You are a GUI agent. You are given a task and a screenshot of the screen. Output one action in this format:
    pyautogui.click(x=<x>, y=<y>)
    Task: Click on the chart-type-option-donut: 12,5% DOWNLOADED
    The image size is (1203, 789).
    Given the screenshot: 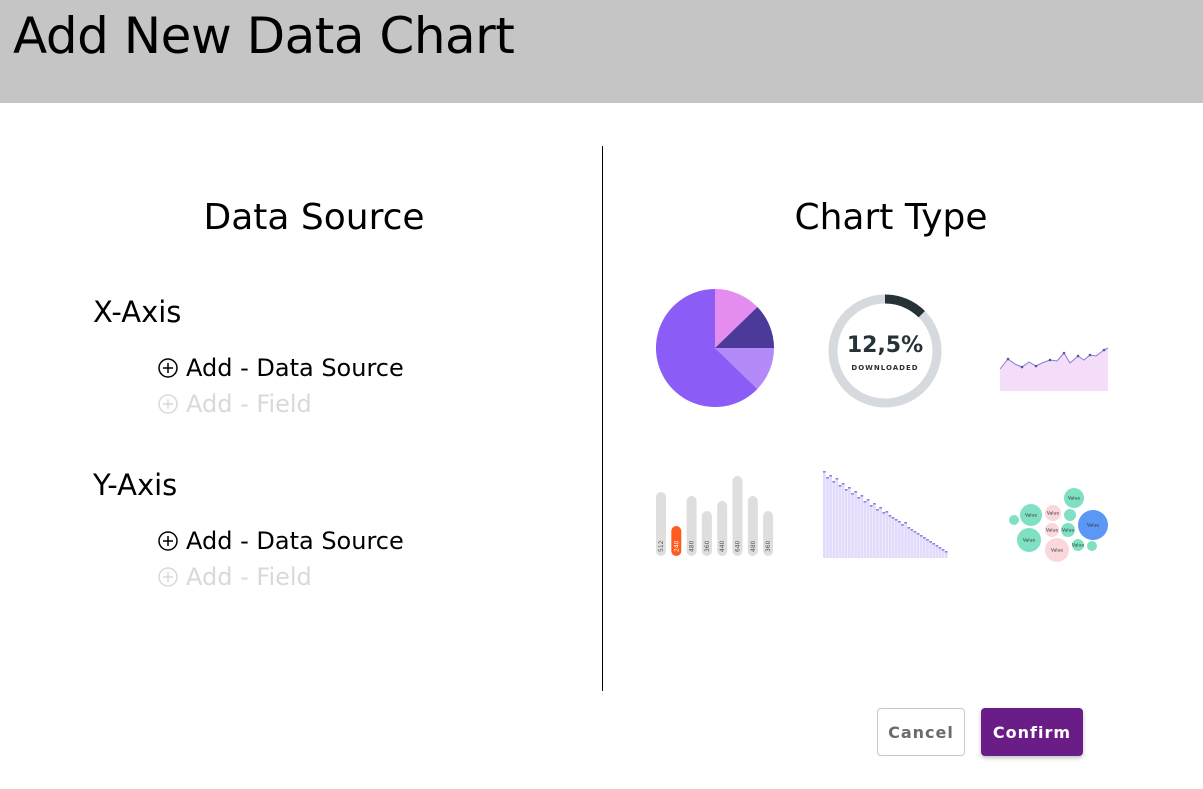 What is the action you would take?
    pyautogui.click(x=885, y=351)
    